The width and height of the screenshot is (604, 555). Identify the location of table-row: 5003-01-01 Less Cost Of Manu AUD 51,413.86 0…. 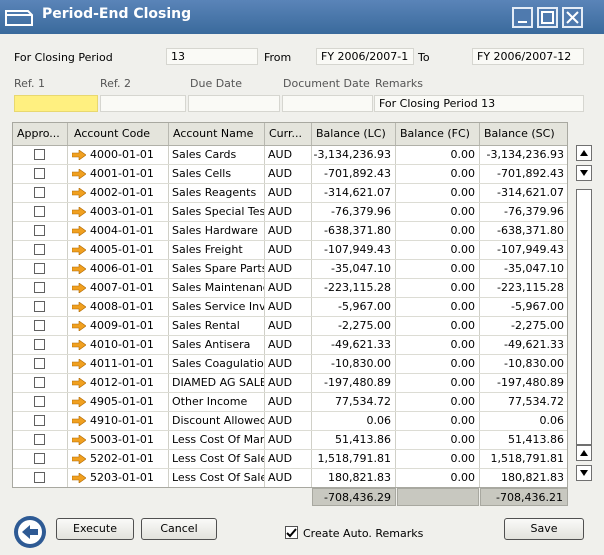
(290, 440).